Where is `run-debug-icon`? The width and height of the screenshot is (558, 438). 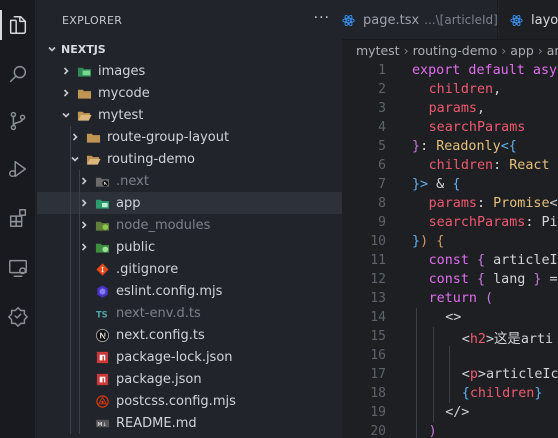
run-debug-icon is located at coordinates (18, 169).